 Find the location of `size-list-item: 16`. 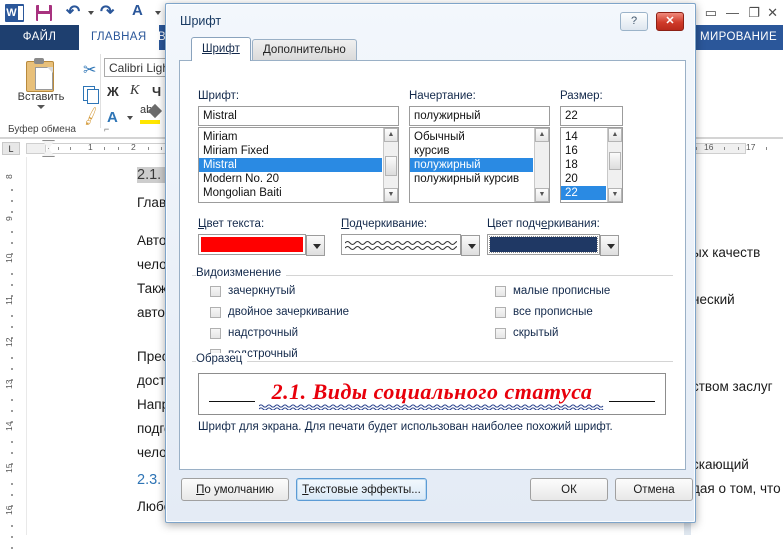

size-list-item: 16 is located at coordinates (583, 151).